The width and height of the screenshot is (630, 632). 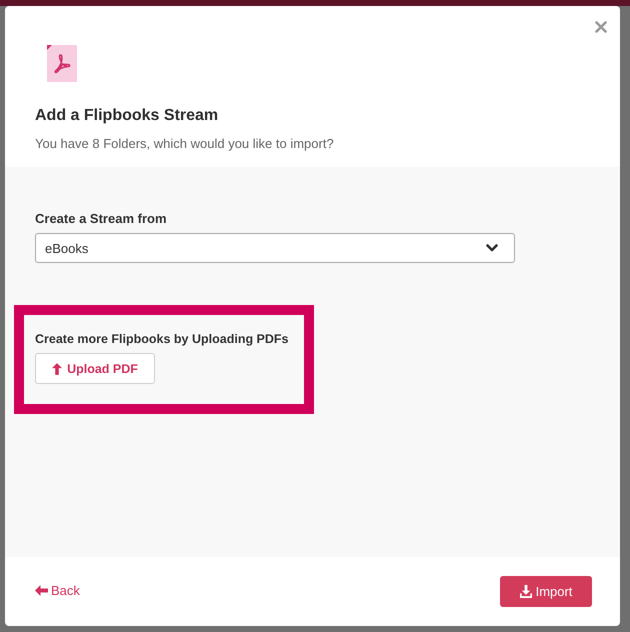 I want to click on dialog-title: Add a Flipbooks Stream, so click(x=126, y=116).